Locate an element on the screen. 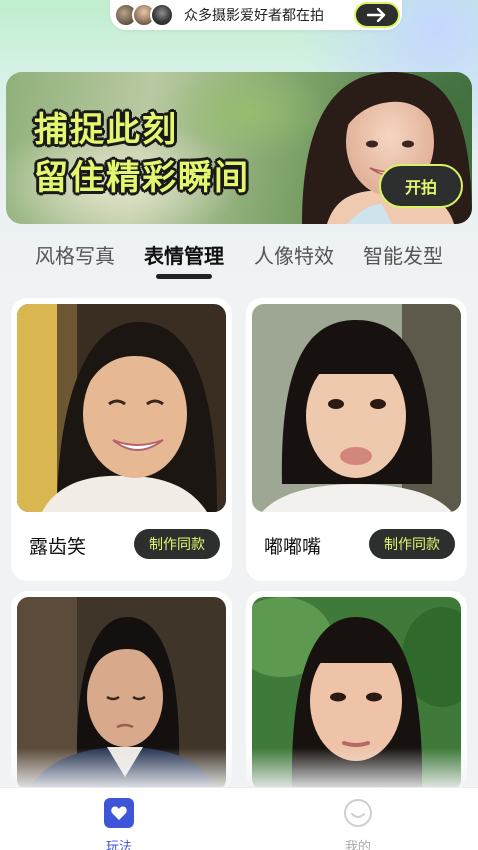  tab-expression: 表情管理 is located at coordinates (184, 254).